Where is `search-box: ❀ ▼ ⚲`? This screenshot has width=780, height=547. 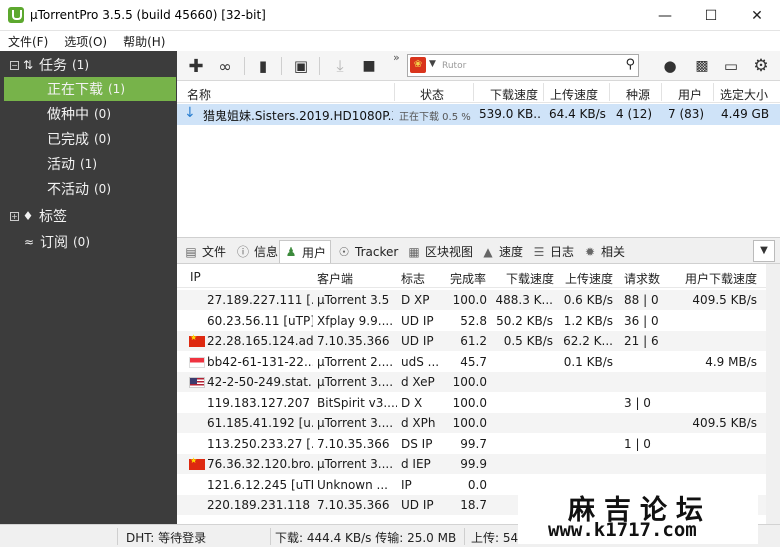 search-box: ❀ ▼ ⚲ is located at coordinates (523, 65).